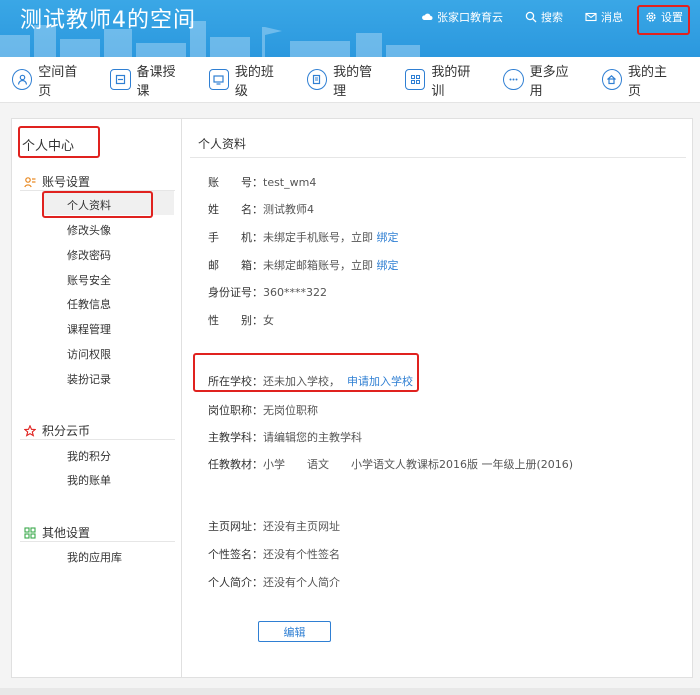 The image size is (700, 695). I want to click on name-row: 姓 名：测试教师4, so click(261, 209).